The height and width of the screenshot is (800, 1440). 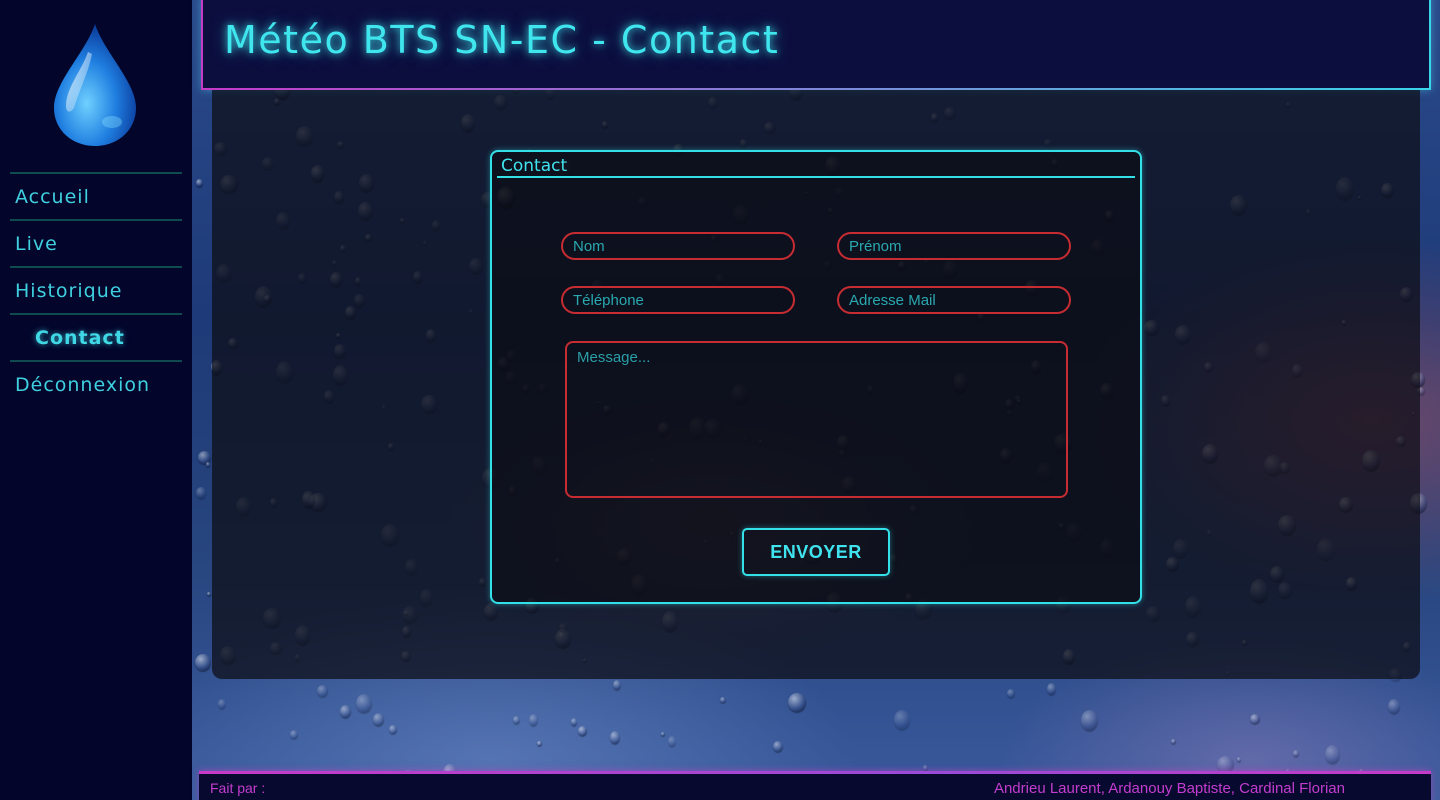 I want to click on nom-input, so click(x=678, y=246).